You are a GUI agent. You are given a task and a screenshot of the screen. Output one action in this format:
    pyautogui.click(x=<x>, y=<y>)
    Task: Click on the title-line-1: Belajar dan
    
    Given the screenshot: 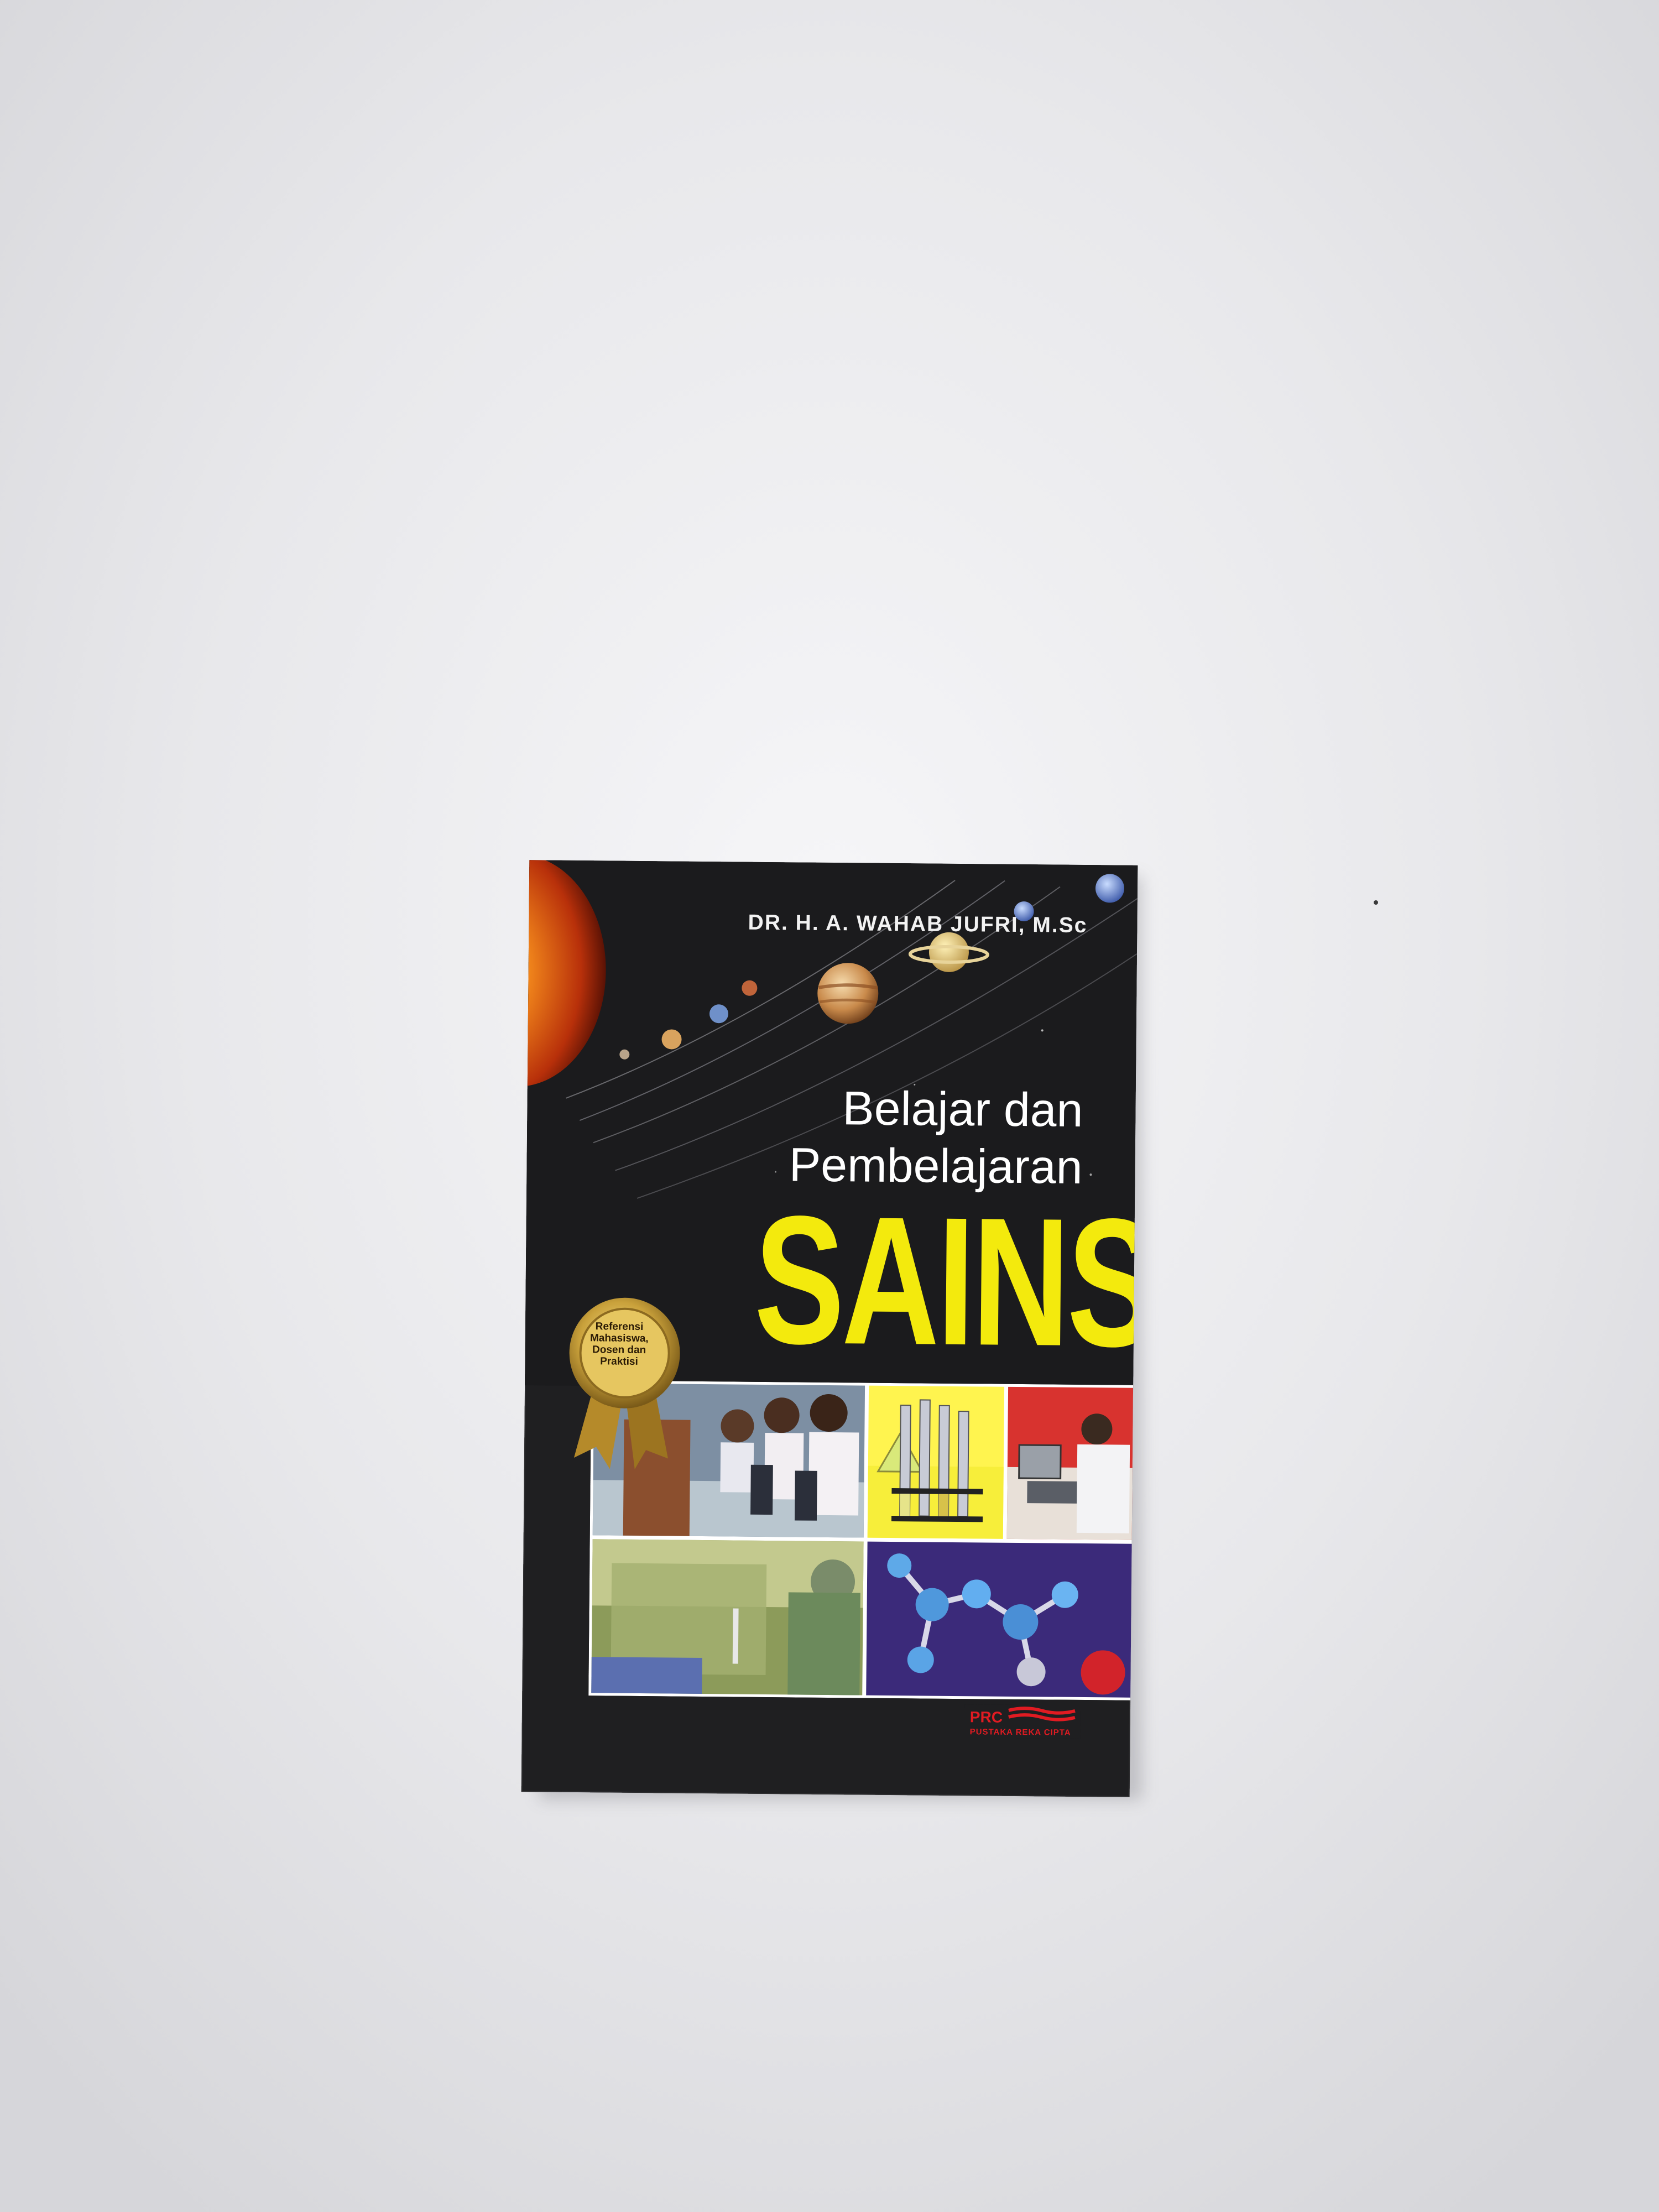 What is the action you would take?
    pyautogui.click(x=963, y=1110)
    